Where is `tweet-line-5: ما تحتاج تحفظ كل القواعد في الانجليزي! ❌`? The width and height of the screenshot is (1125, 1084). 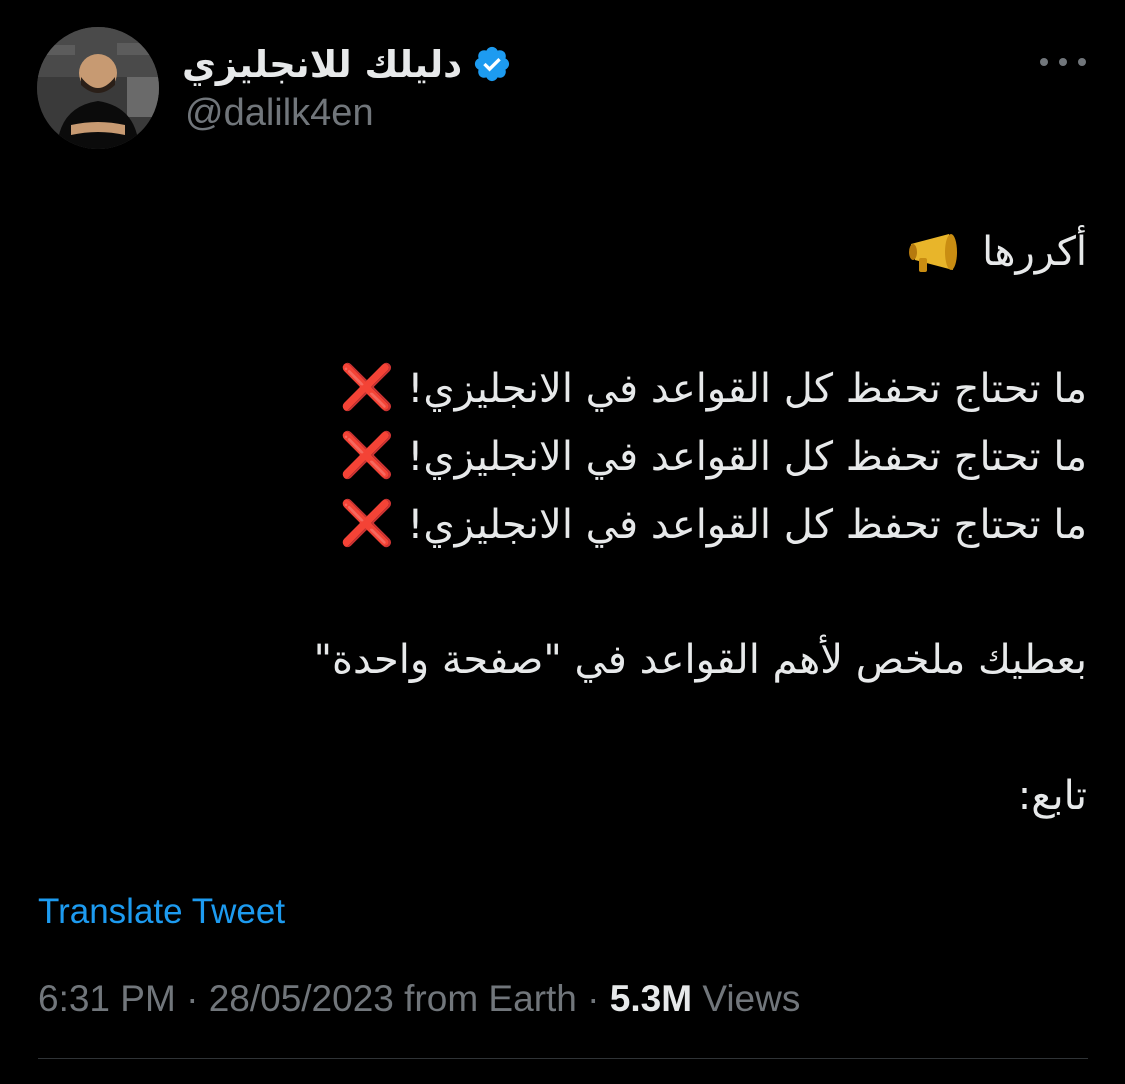
tweet-line-5: ما تحتاج تحفظ كل القواعد في الانجليزي! ❌ is located at coordinates (562, 524).